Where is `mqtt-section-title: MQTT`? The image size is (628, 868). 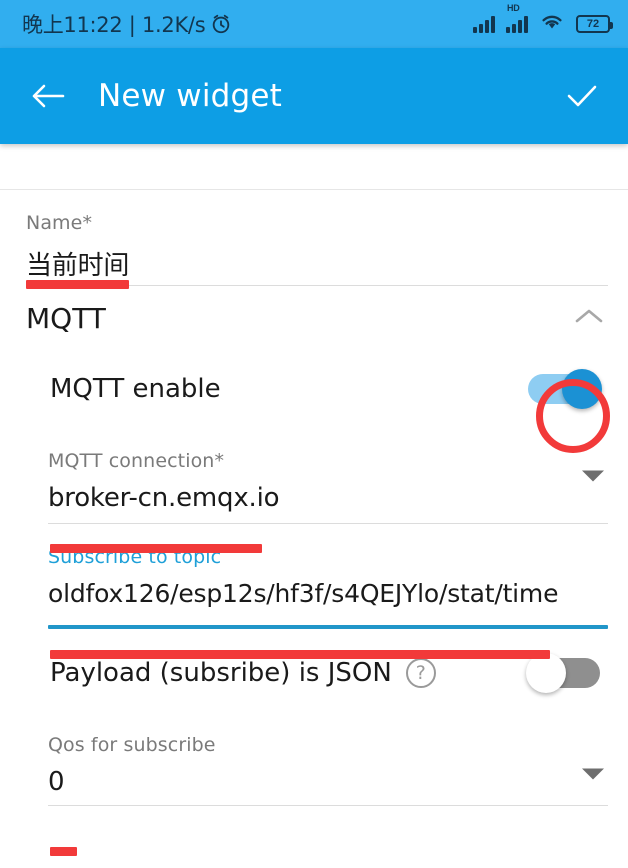 mqtt-section-title: MQTT is located at coordinates (66, 318).